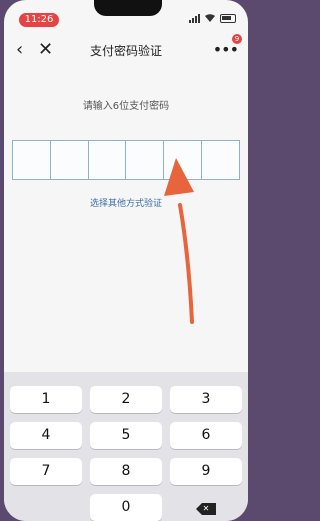  Describe the element at coordinates (39, 20) in the screenshot. I see `status-time: 11:26` at that location.